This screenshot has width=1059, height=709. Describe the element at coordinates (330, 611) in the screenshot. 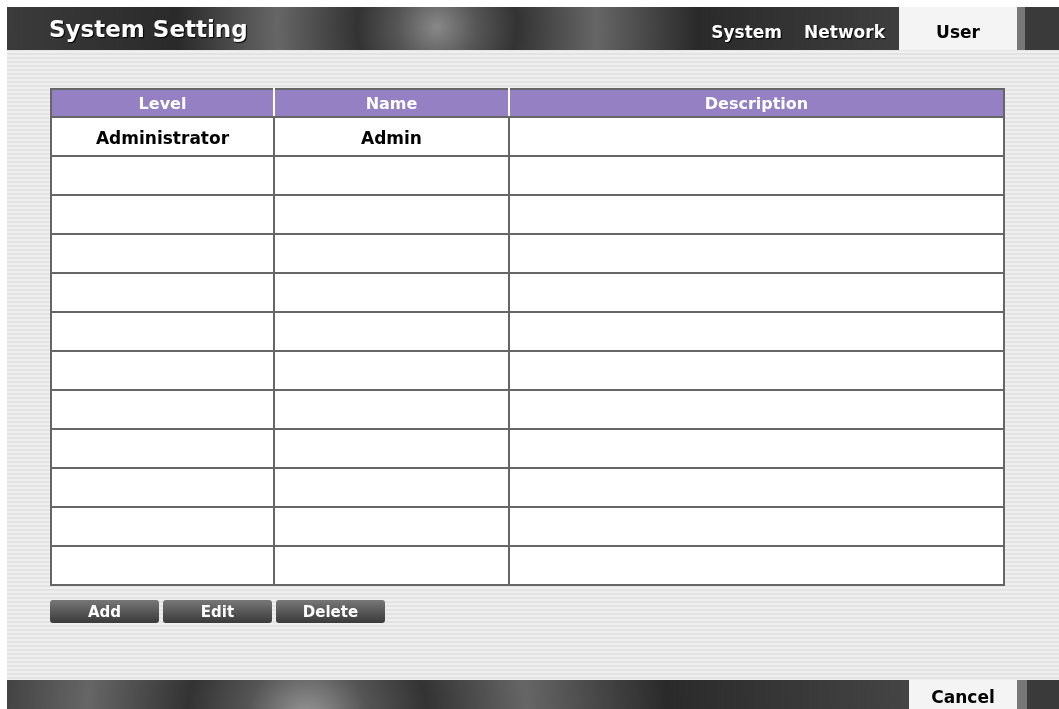

I see `action-button: Delete` at that location.